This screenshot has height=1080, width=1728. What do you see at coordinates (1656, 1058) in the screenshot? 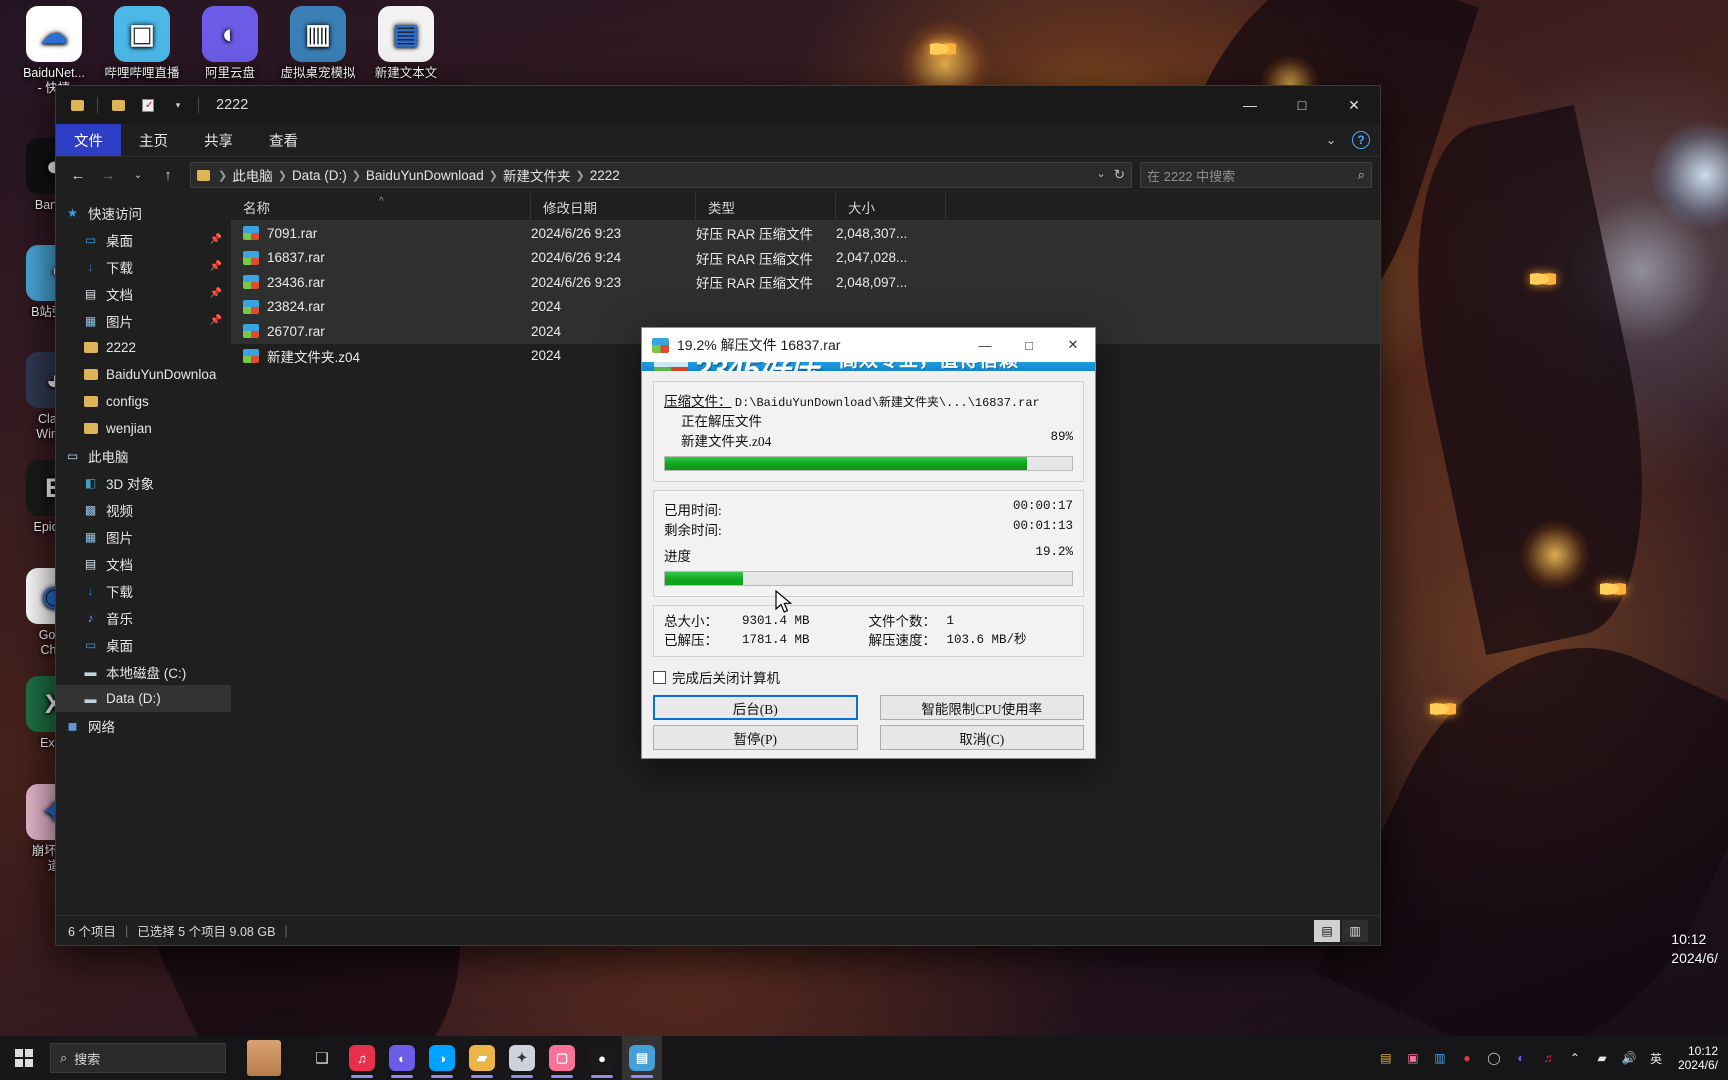
I see `ime-indicator: 英` at bounding box center [1656, 1058].